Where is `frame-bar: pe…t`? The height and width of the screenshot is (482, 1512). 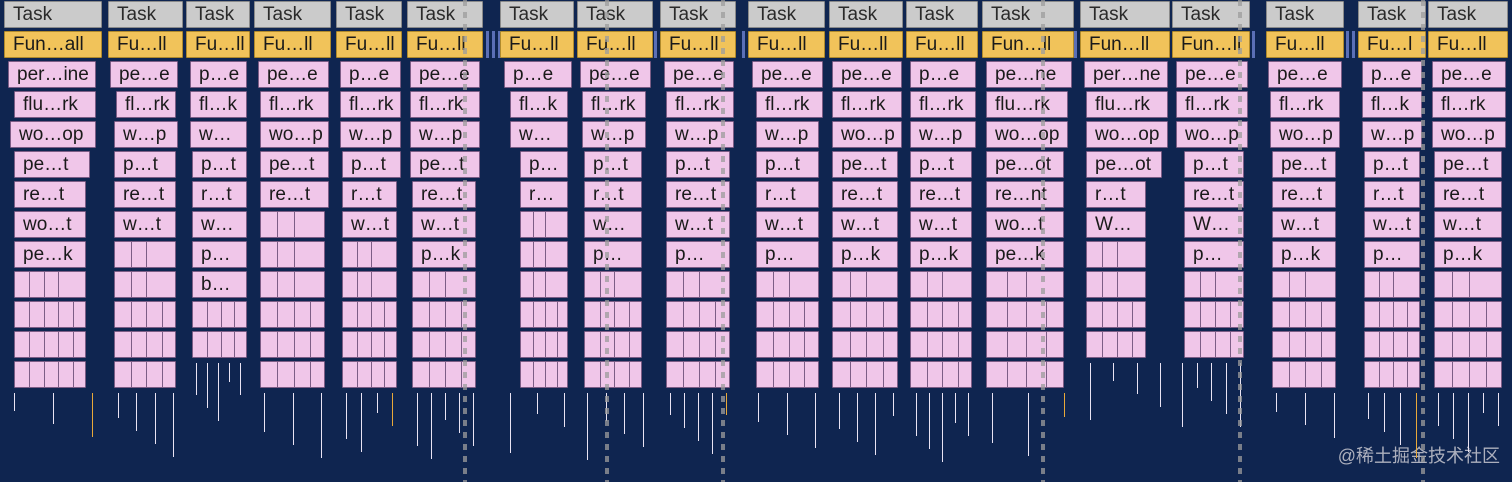
frame-bar: pe…t is located at coordinates (445, 164).